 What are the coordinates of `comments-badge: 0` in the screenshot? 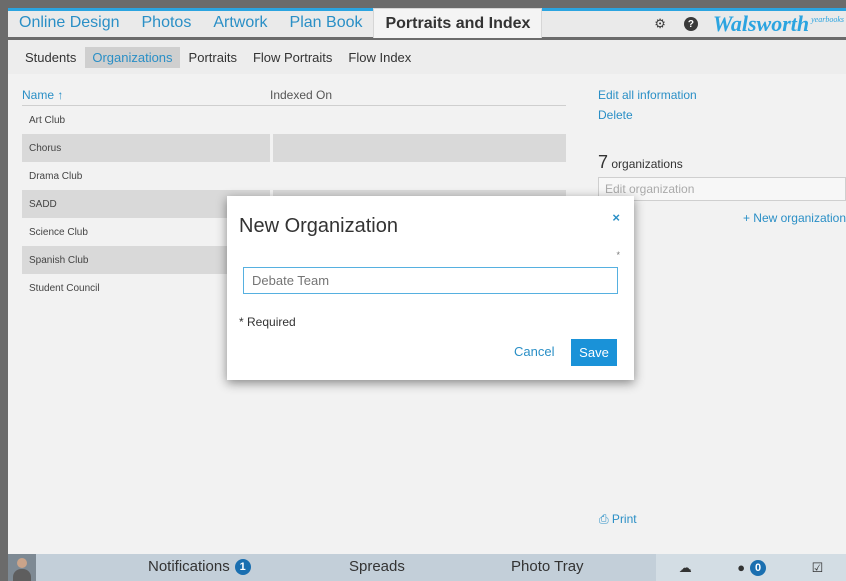 It's located at (758, 567).